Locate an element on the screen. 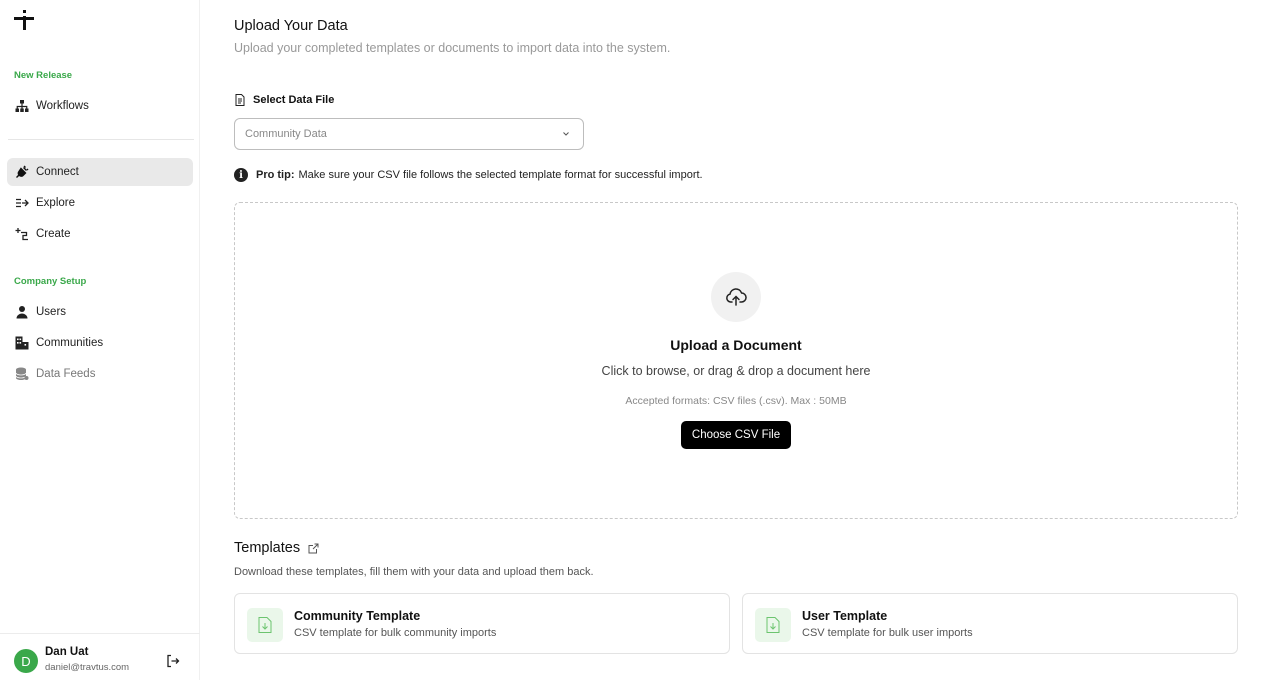 The image size is (1266, 680). plug-icon is located at coordinates (22, 172).